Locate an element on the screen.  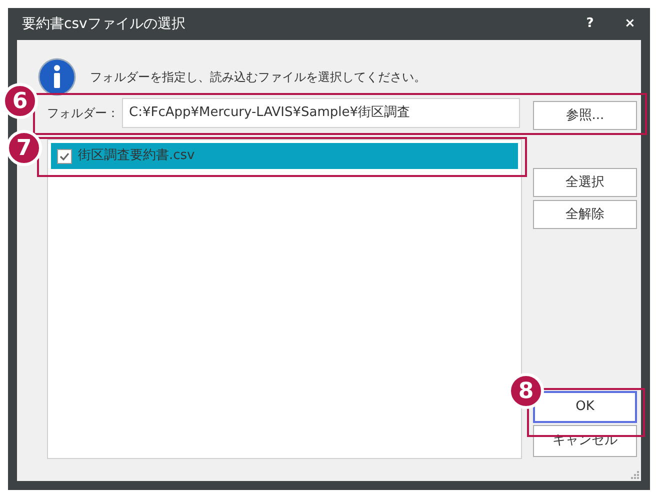
window-title: 要約書csvファイルの選択 is located at coordinates (104, 24).